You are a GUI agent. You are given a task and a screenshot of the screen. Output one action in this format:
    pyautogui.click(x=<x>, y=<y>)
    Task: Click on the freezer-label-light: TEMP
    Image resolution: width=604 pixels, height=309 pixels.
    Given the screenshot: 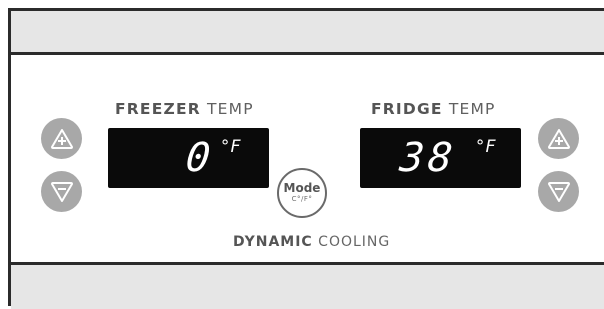 What is the action you would take?
    pyautogui.click(x=230, y=109)
    